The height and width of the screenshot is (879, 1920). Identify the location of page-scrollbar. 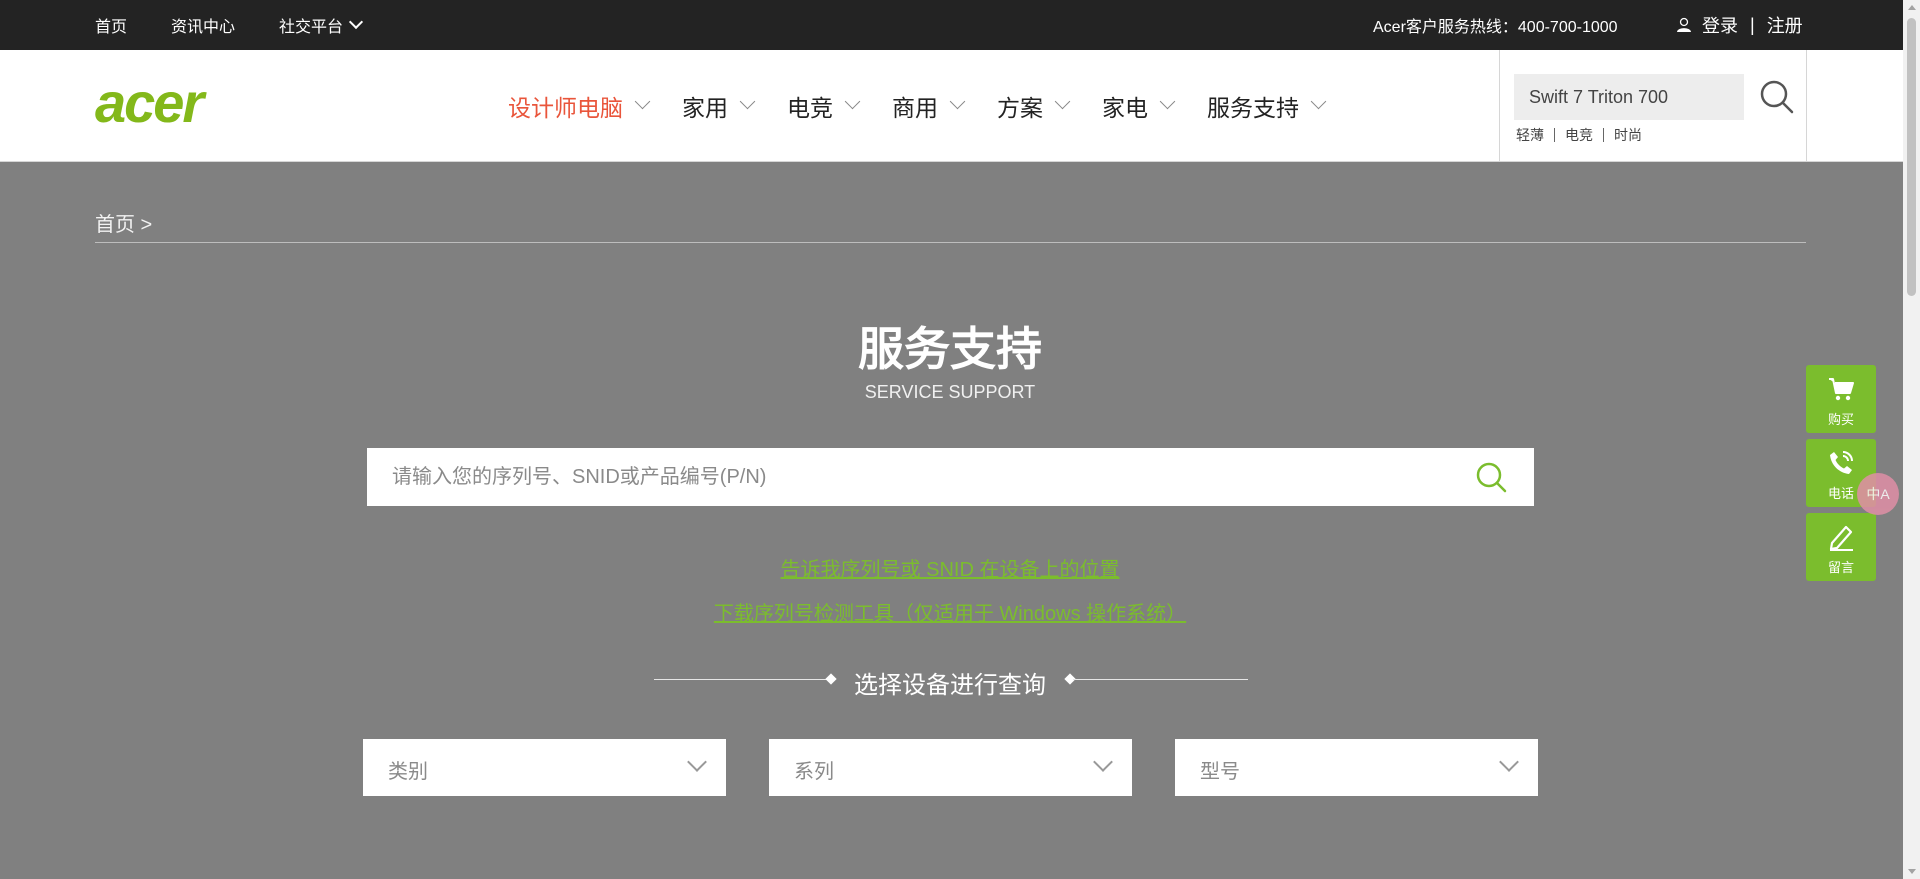
(1911, 439).